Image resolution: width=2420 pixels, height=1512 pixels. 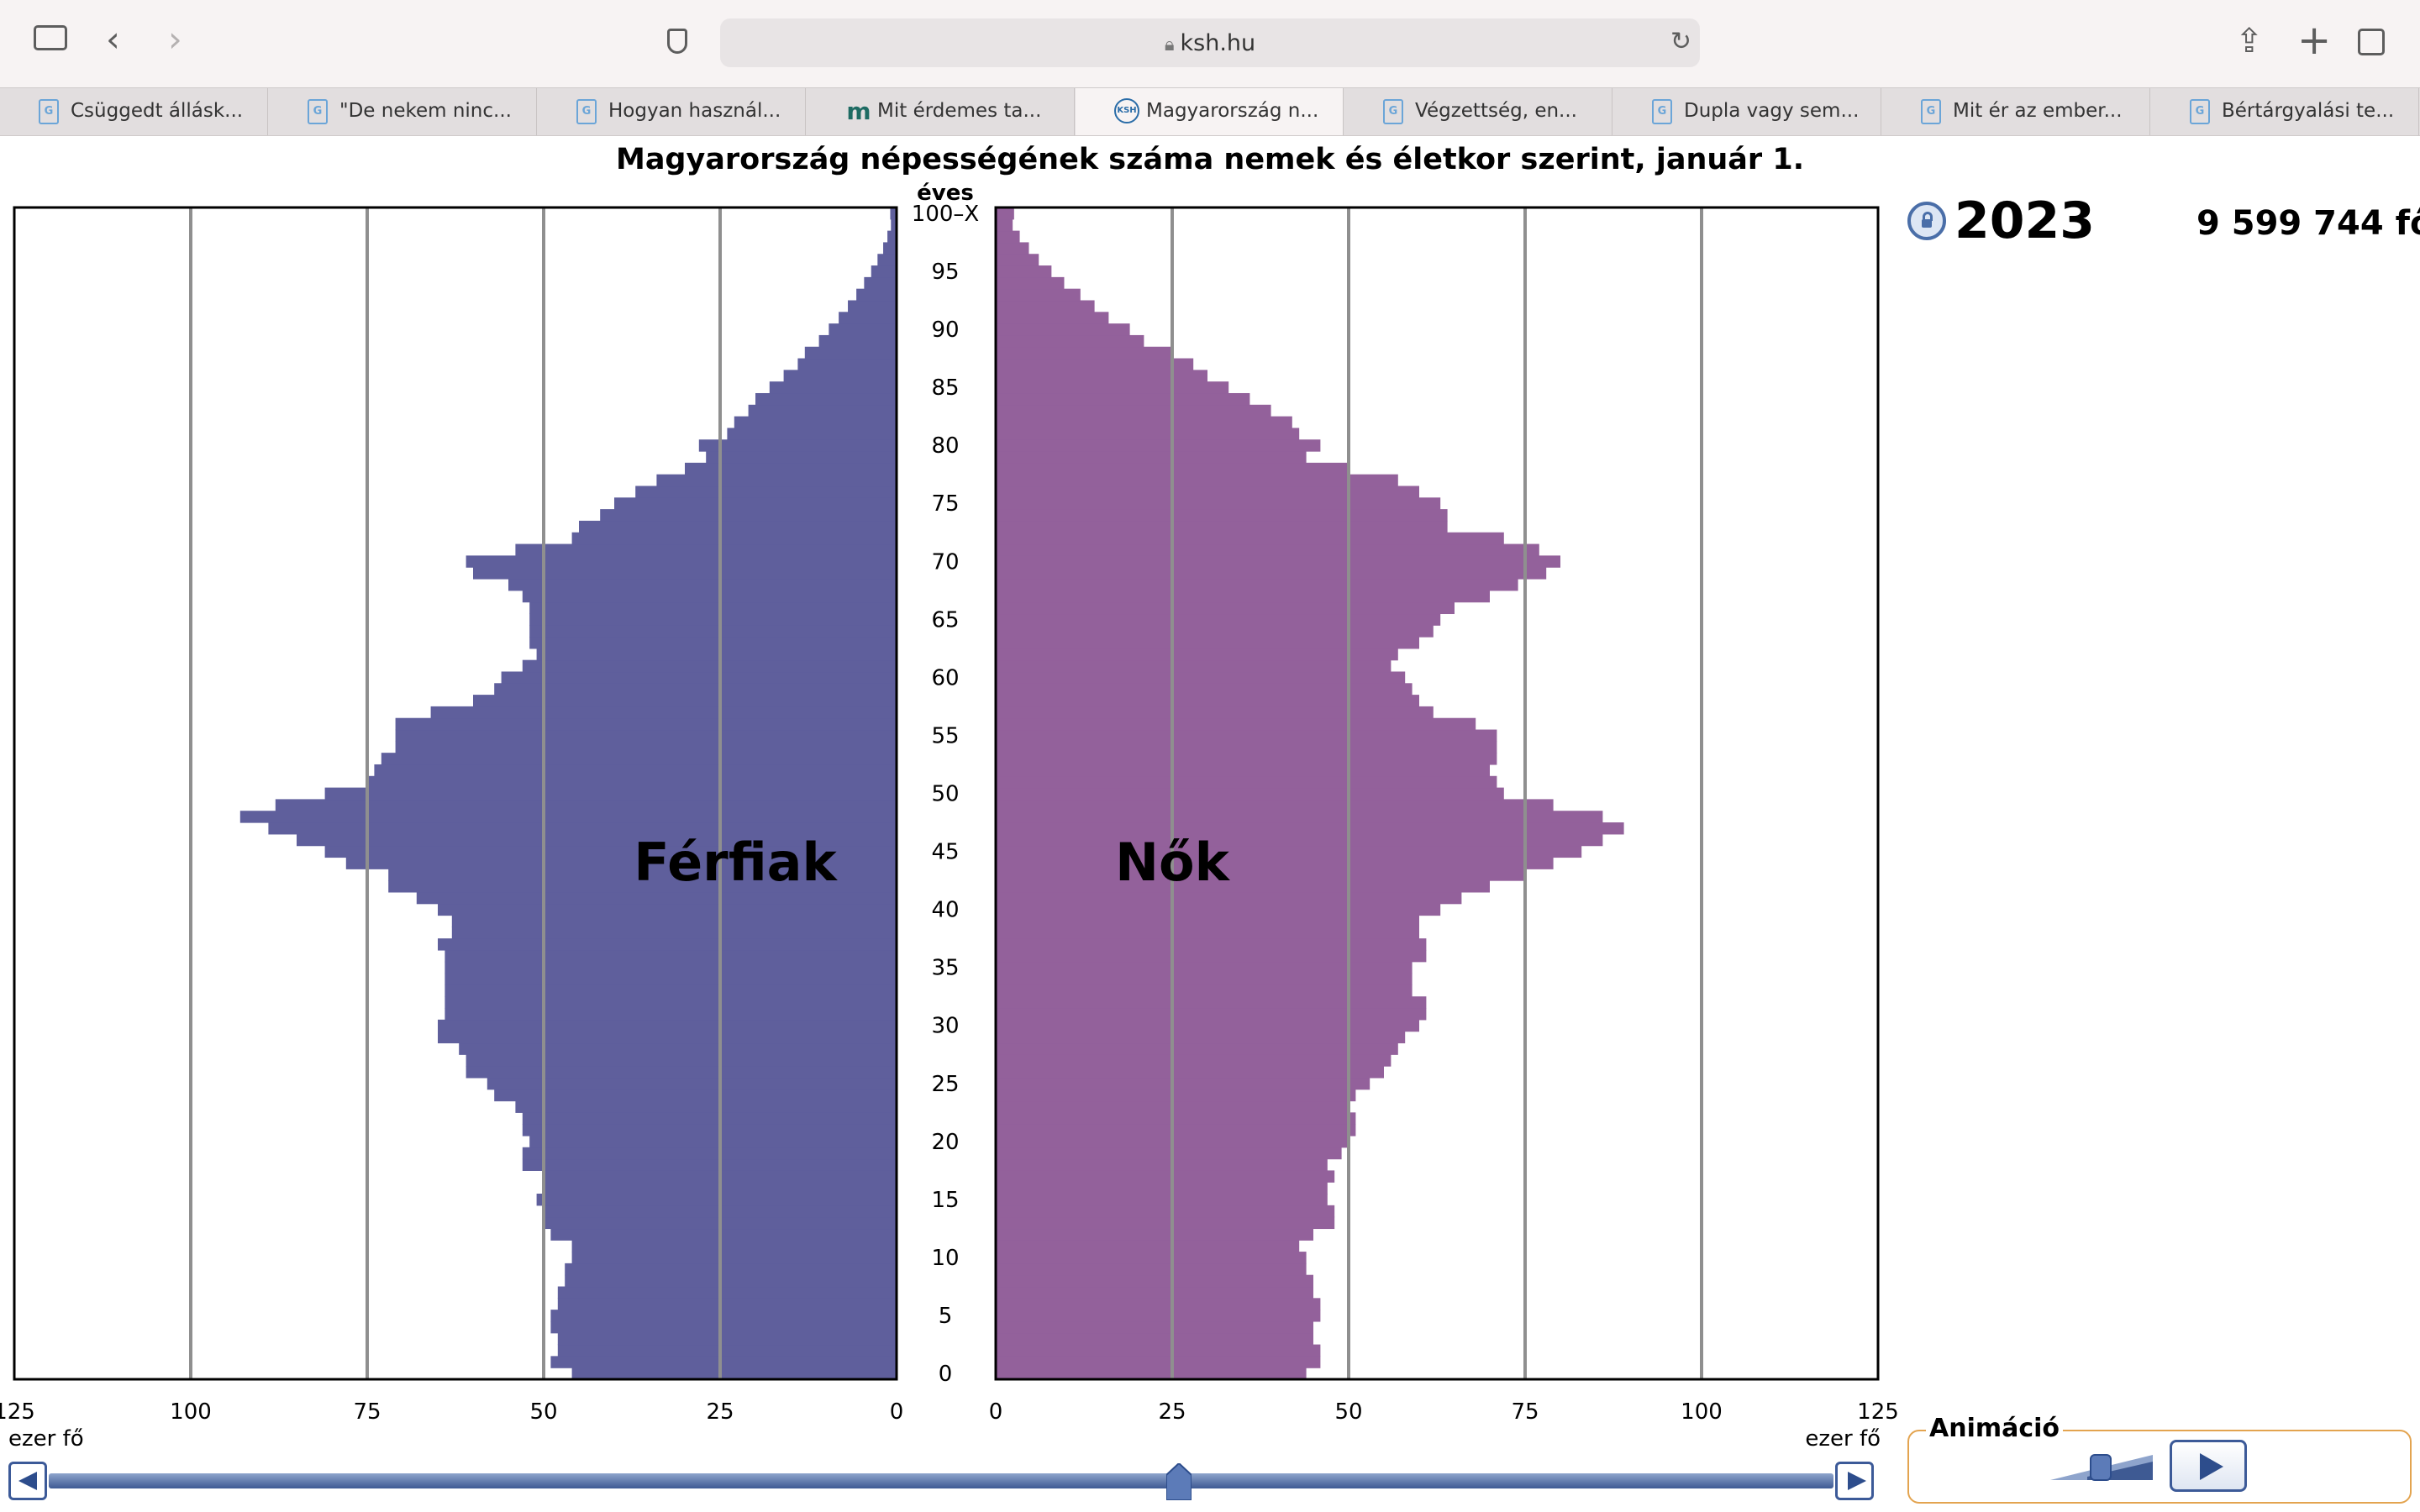 What do you see at coordinates (27, 1481) in the screenshot?
I see `previous-year-button` at bounding box center [27, 1481].